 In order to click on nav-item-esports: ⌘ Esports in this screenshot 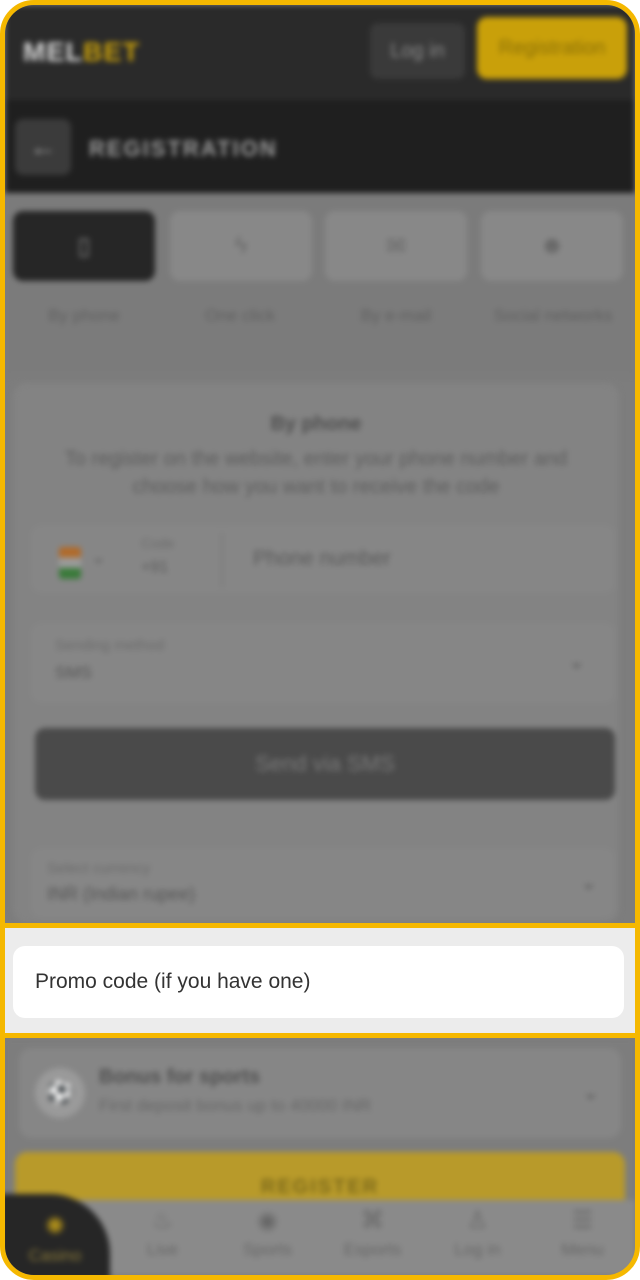, I will do `click(372, 1239)`.